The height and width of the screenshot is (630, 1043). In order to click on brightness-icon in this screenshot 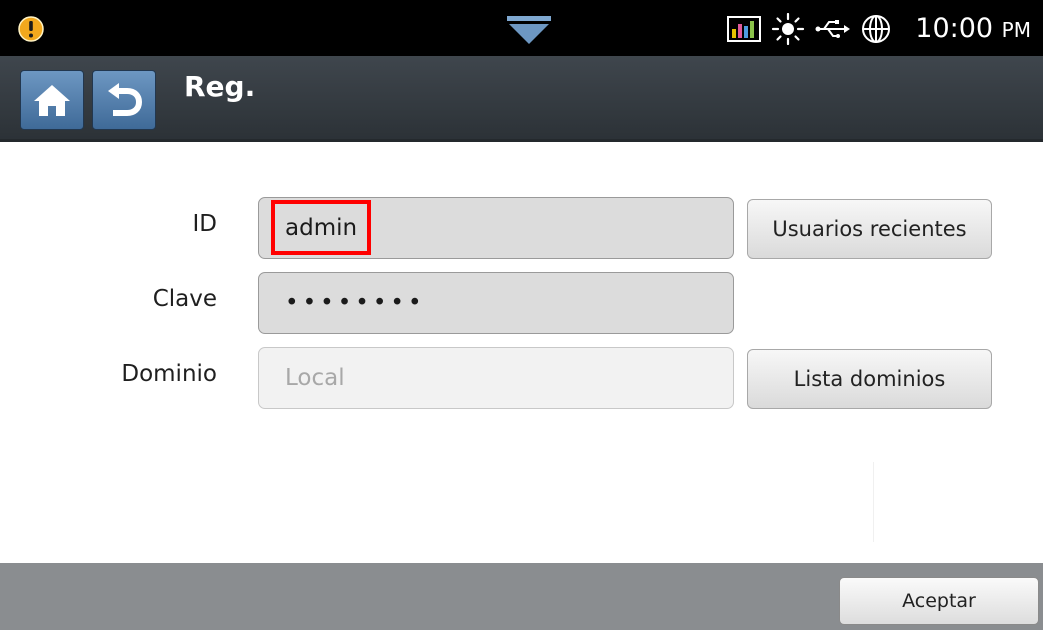, I will do `click(788, 29)`.